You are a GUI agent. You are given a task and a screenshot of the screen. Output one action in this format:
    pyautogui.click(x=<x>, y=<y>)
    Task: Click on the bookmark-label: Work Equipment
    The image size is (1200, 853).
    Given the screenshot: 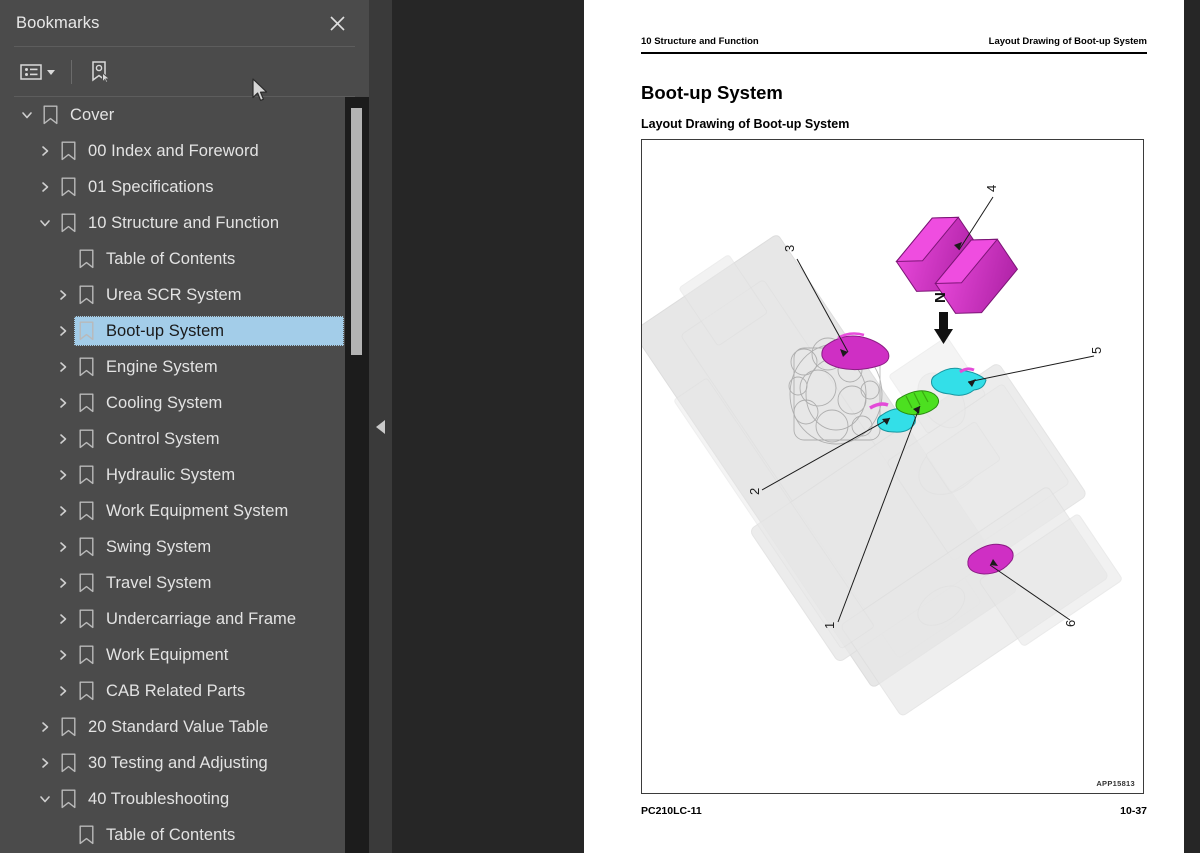 What is the action you would take?
    pyautogui.click(x=167, y=654)
    